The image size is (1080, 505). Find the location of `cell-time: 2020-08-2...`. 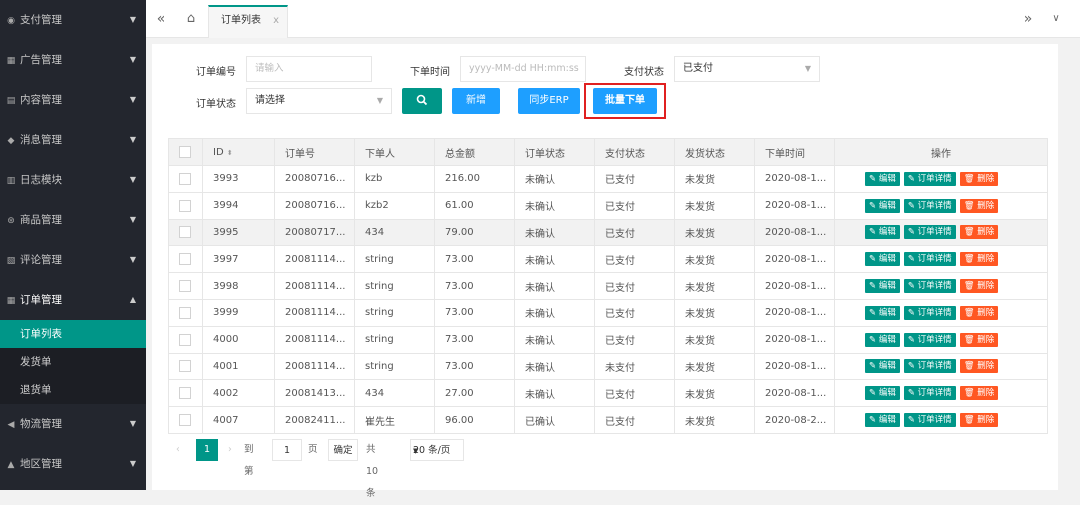

cell-time: 2020-08-2... is located at coordinates (794, 420).